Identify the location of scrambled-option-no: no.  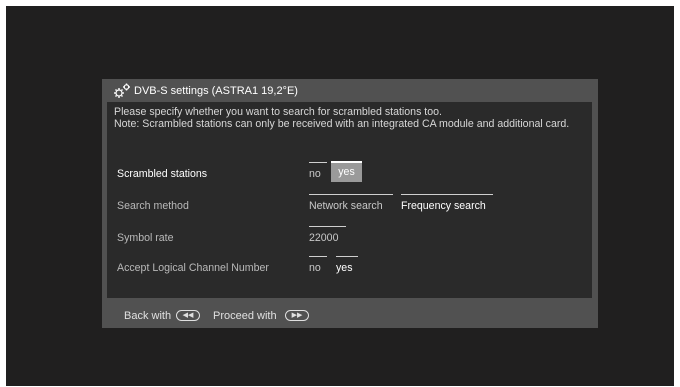
(318, 173).